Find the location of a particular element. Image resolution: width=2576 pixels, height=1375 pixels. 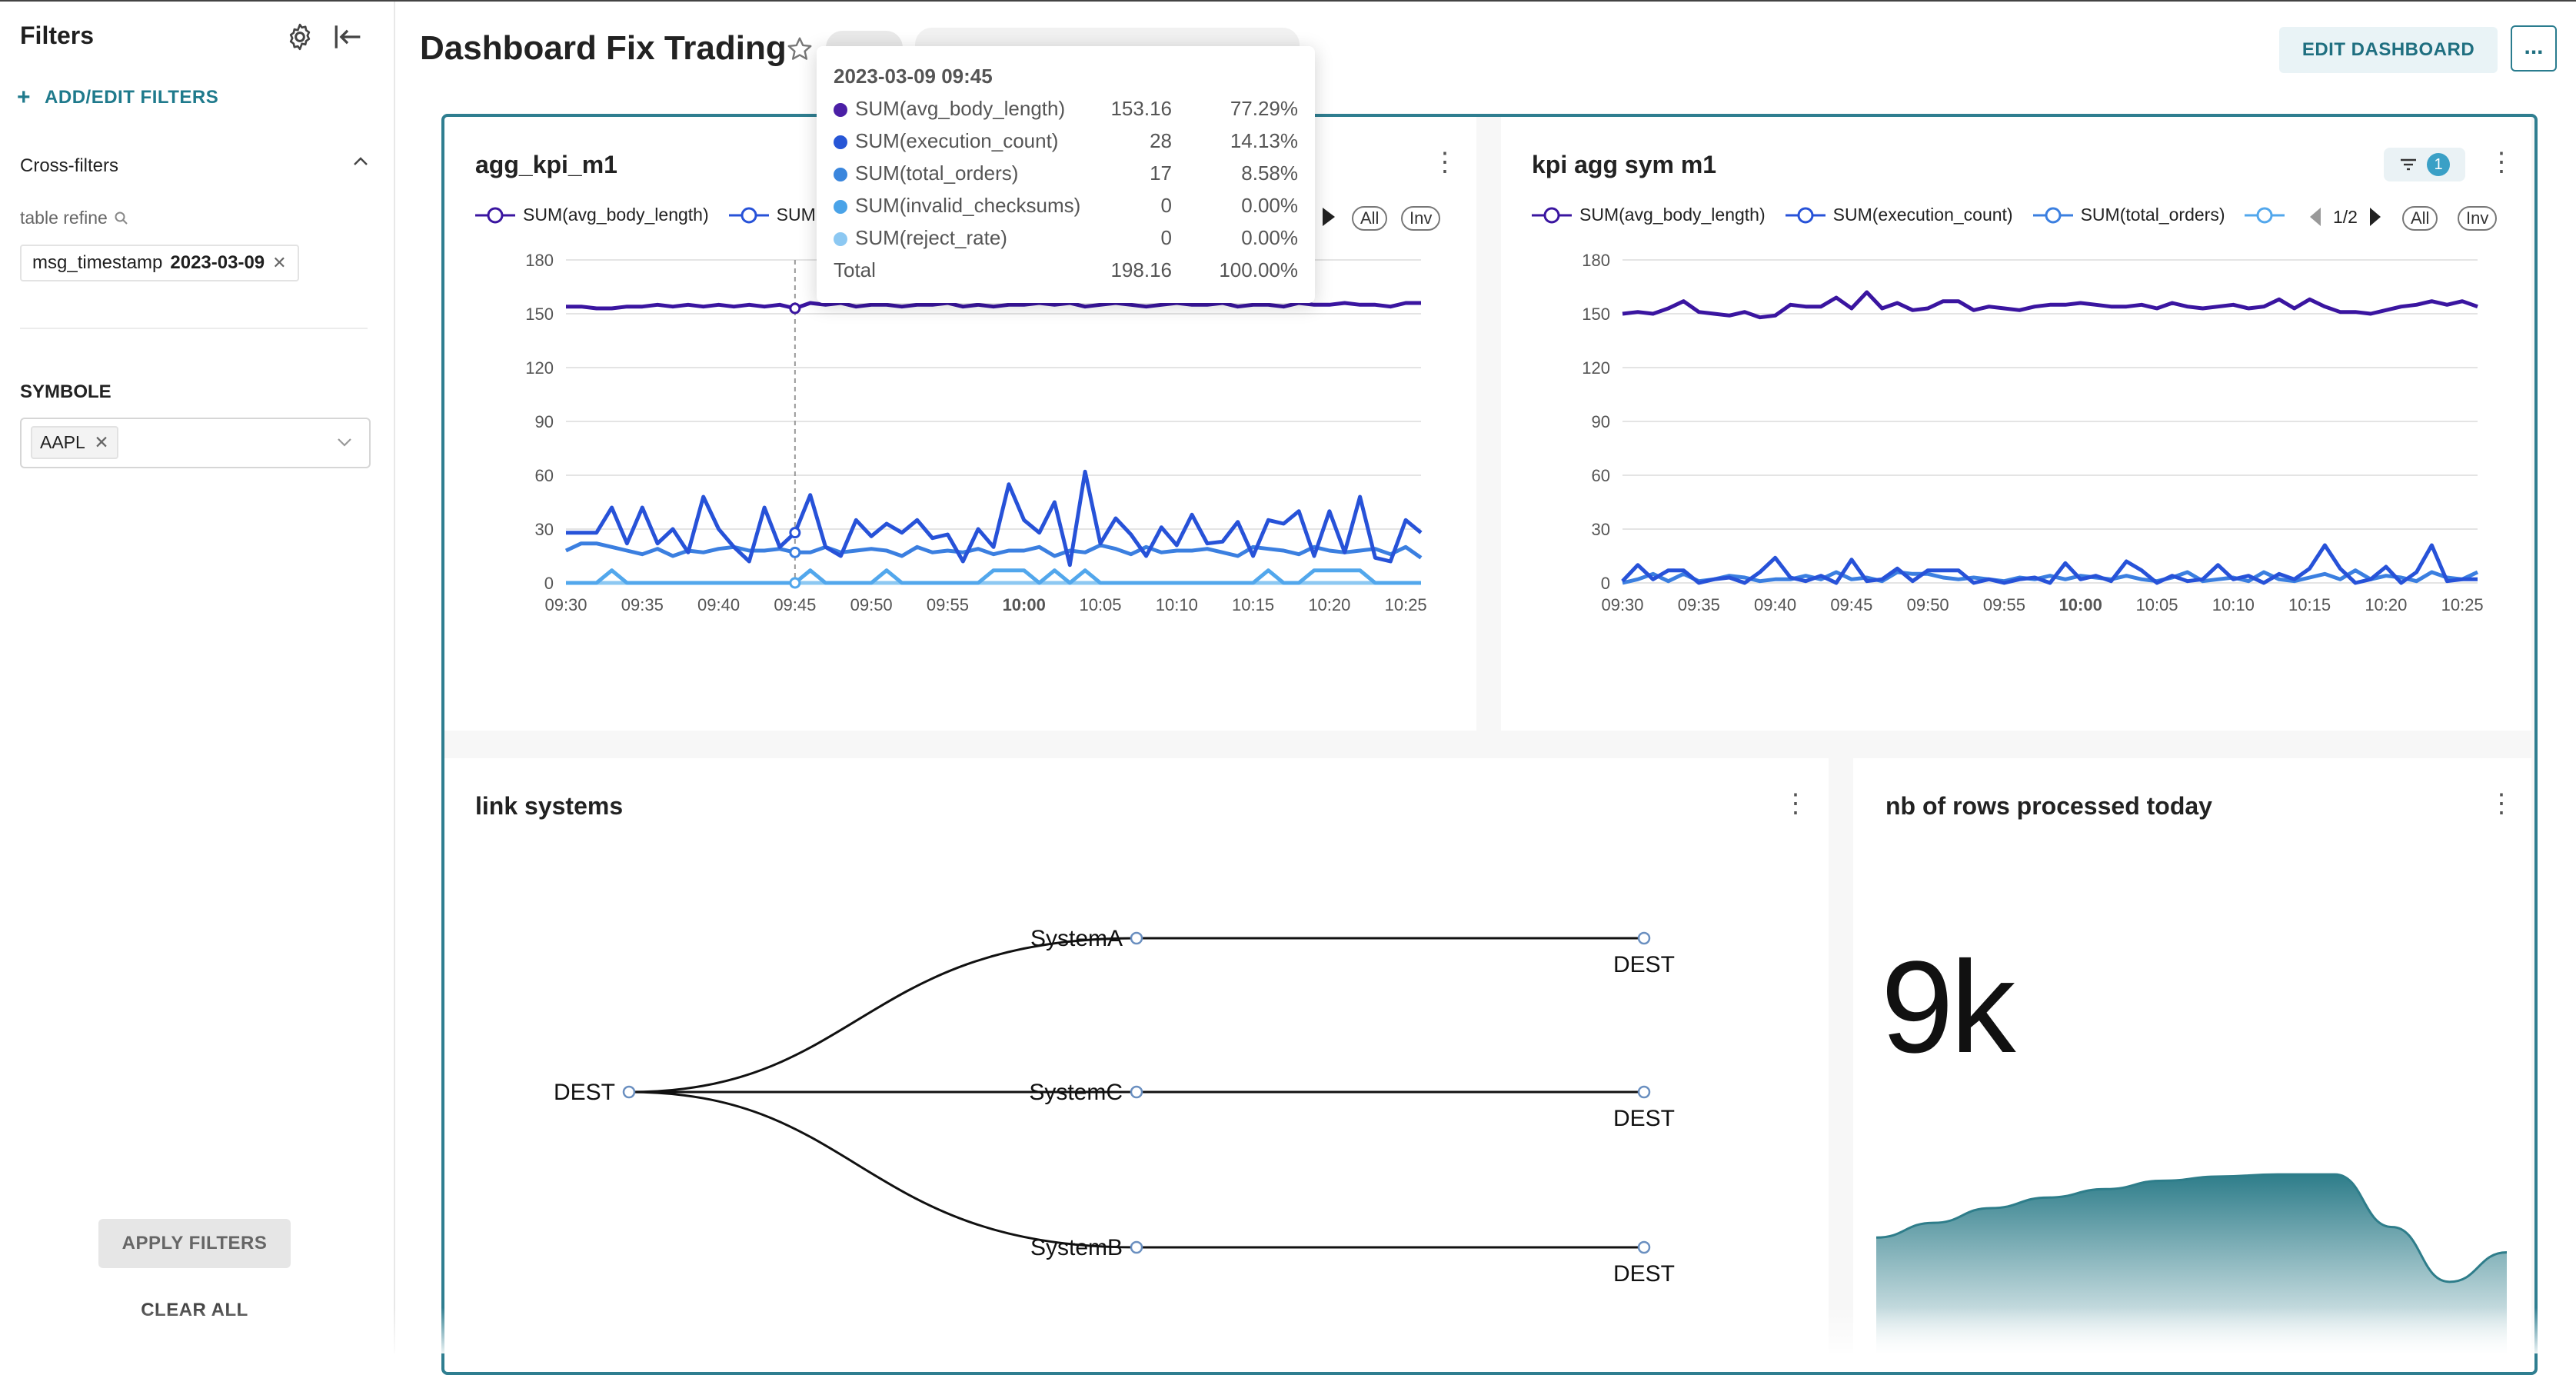

plus-icon: + is located at coordinates (24, 97).